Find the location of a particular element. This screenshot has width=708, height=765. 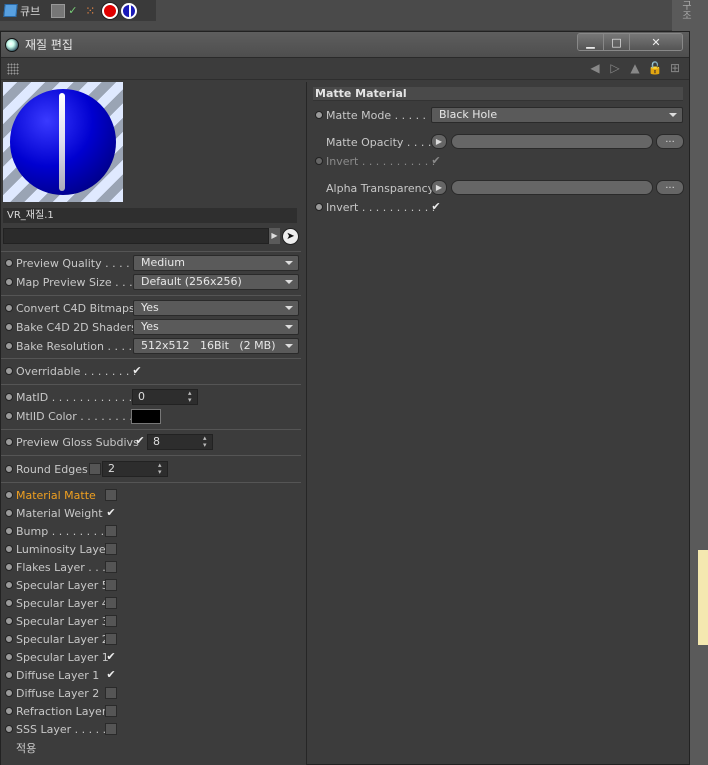

preview-quality-dropdown: Medium is located at coordinates (216, 263).